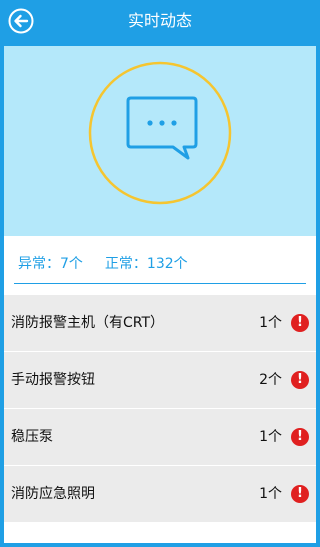  Describe the element at coordinates (32, 437) in the screenshot. I see `item-name: 稳压泵` at that location.